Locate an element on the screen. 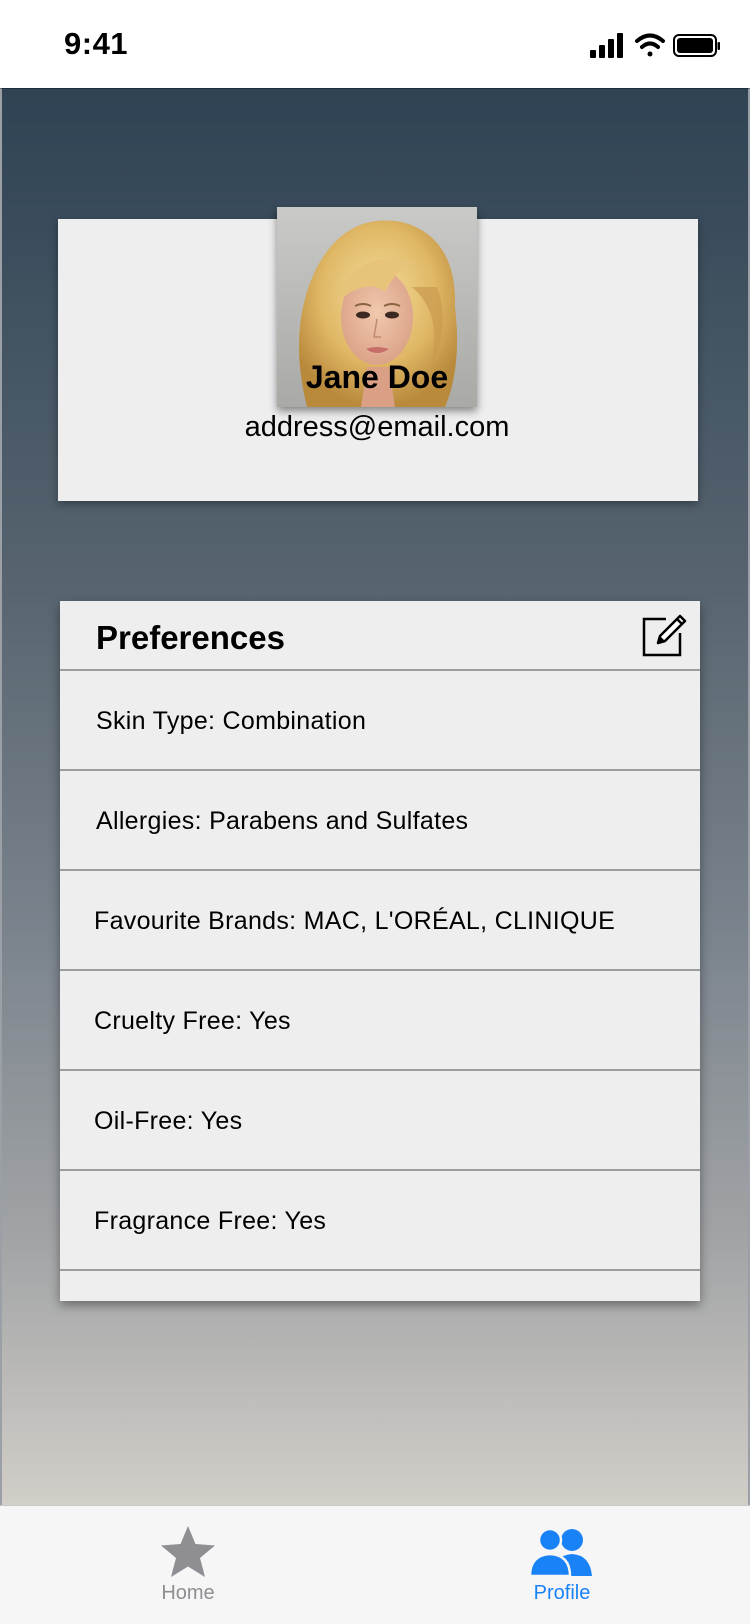 The image size is (750, 1624). preference-item: Cruelty Free: Yes is located at coordinates (380, 1021).